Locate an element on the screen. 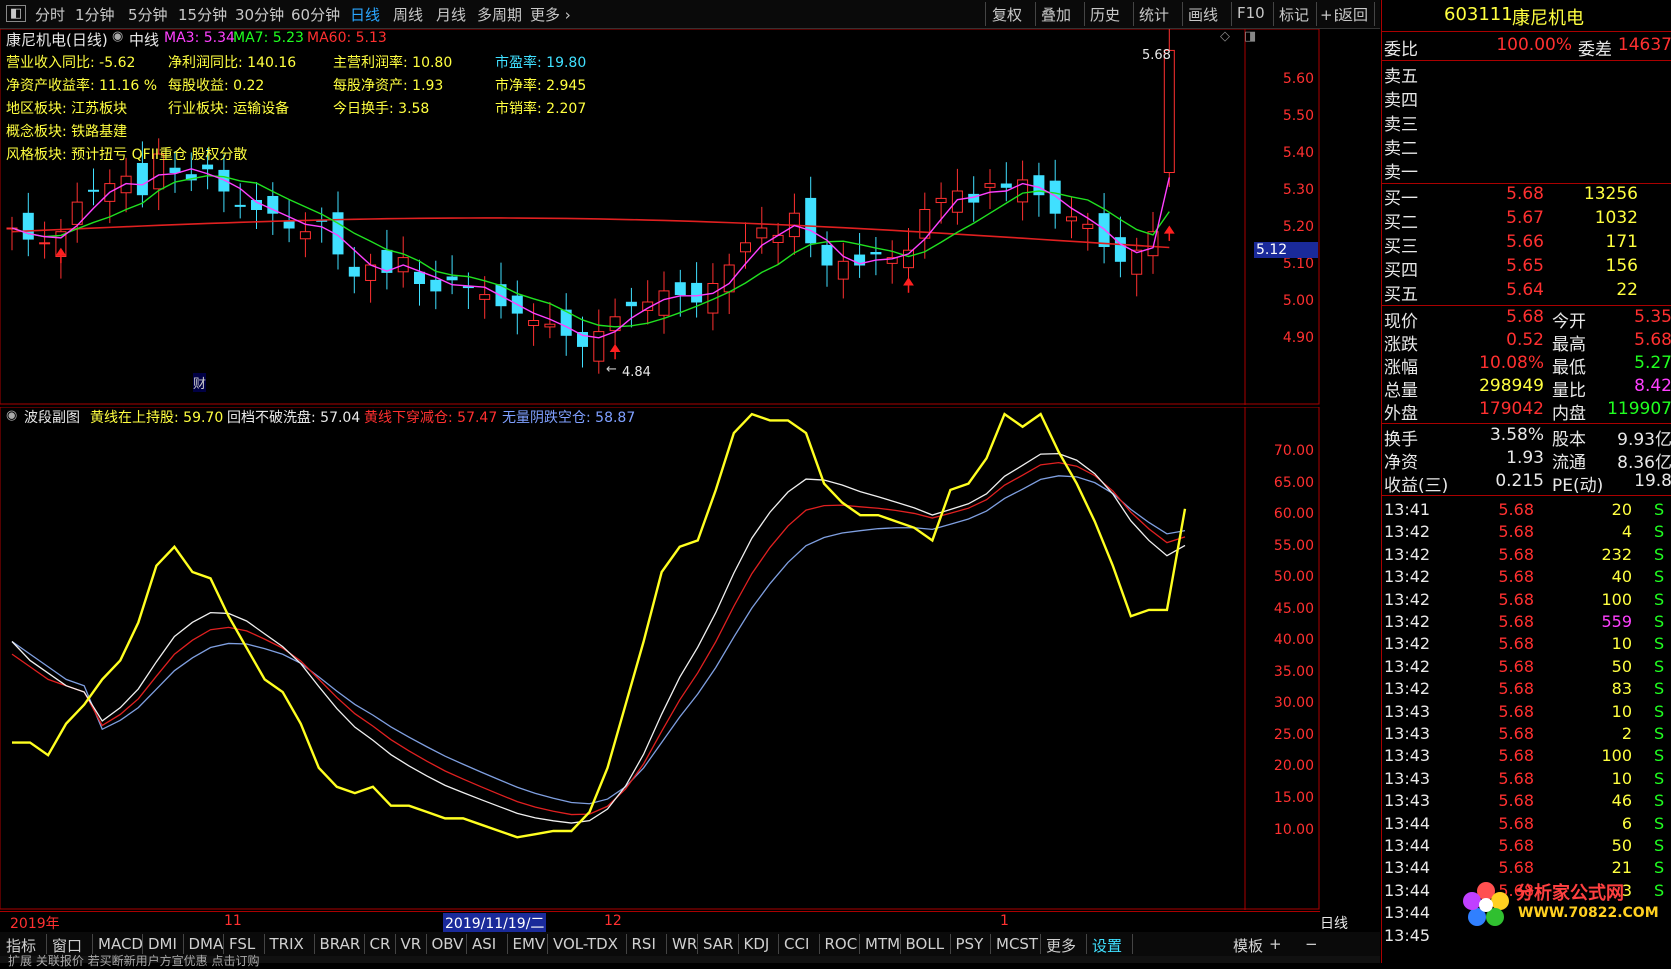 This screenshot has height=969, width=1671. indicator-tab: CCI is located at coordinates (796, 944).